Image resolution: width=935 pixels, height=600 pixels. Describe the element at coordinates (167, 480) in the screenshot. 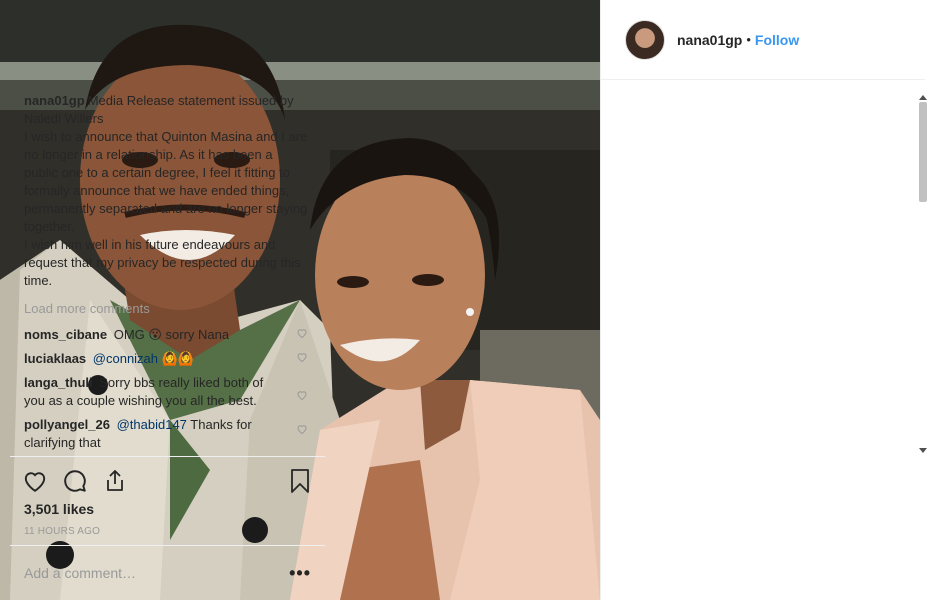

I see `post-actions-bar` at that location.